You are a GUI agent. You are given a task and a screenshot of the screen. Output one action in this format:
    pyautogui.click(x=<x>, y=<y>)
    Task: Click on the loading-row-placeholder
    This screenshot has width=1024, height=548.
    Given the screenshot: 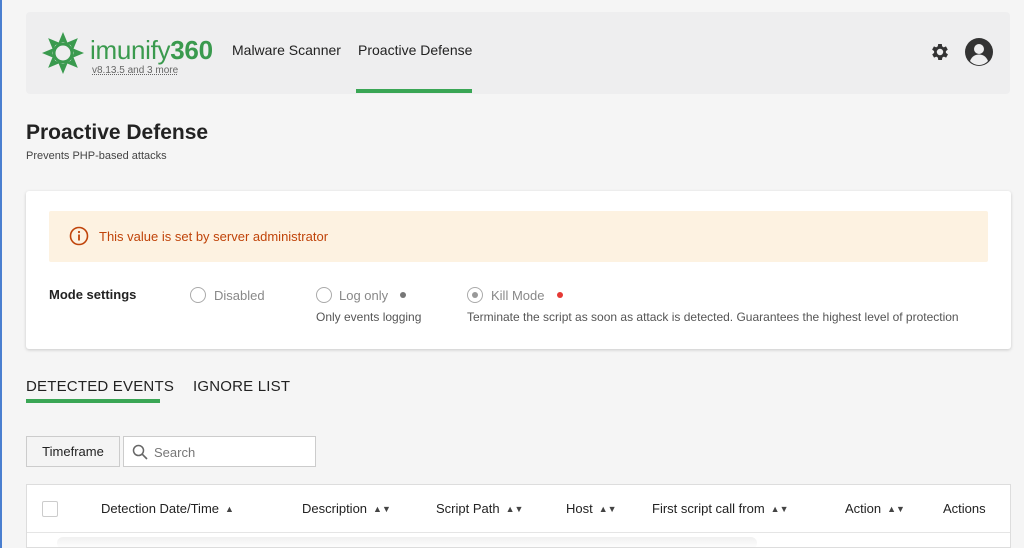 What is the action you would take?
    pyautogui.click(x=407, y=542)
    